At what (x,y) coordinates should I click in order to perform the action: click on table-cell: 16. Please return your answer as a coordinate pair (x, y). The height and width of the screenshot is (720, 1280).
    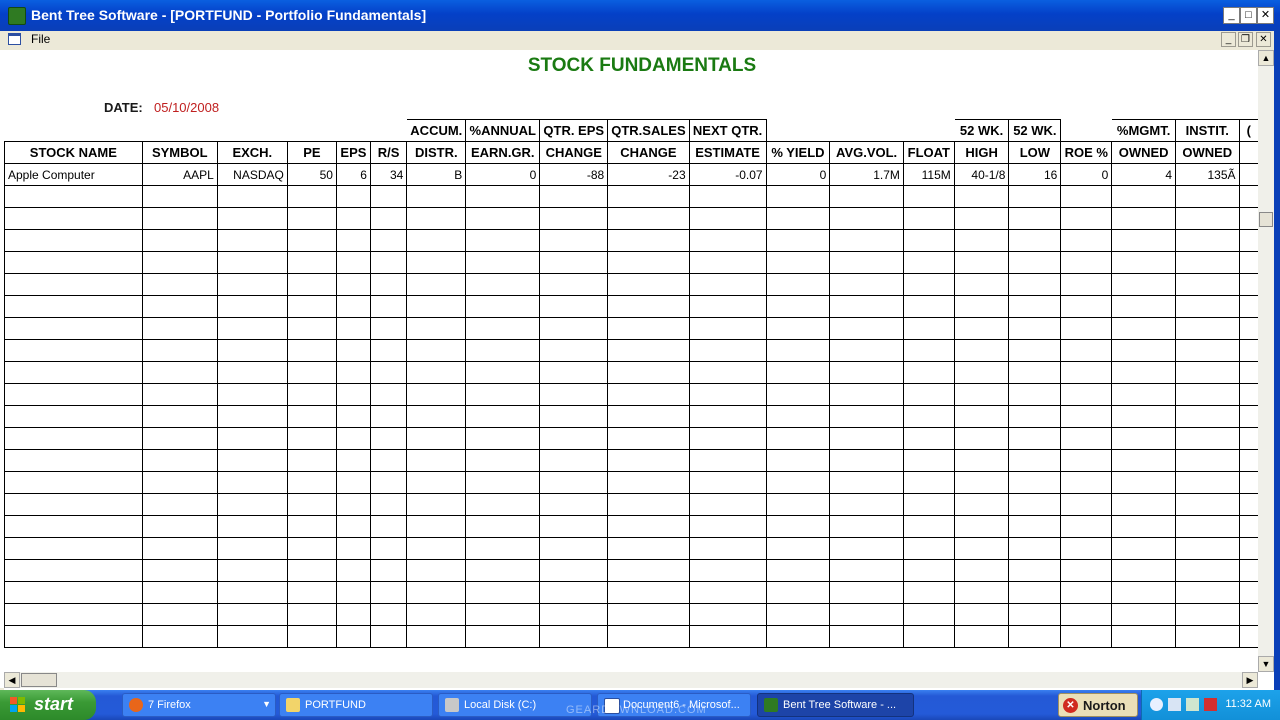
    Looking at the image, I should click on (1035, 174).